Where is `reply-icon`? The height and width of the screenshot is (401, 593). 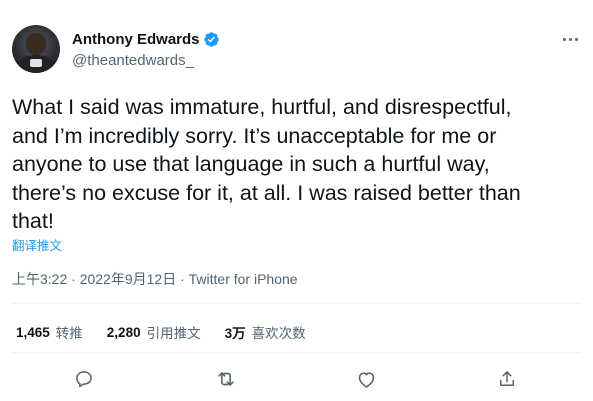
reply-icon is located at coordinates (84, 379).